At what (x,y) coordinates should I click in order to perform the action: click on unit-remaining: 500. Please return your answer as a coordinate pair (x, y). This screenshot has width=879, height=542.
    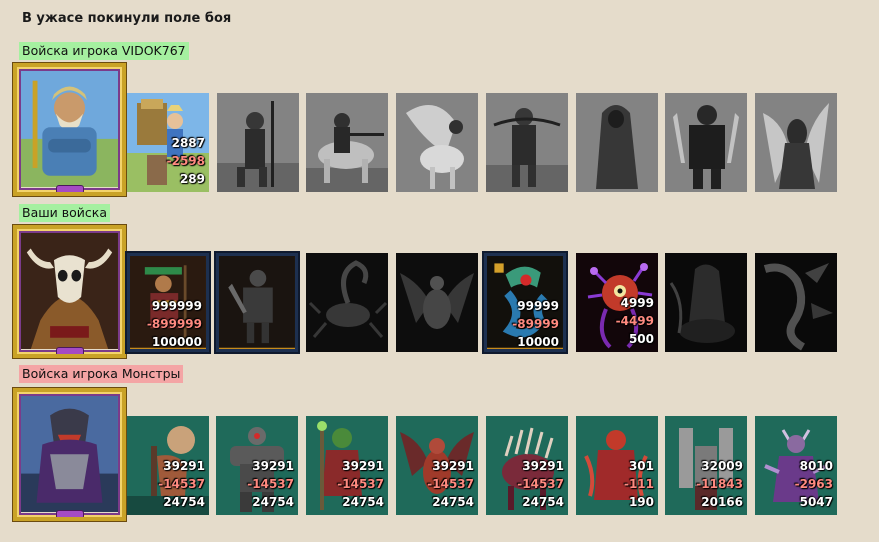
    Looking at the image, I should click on (641, 339).